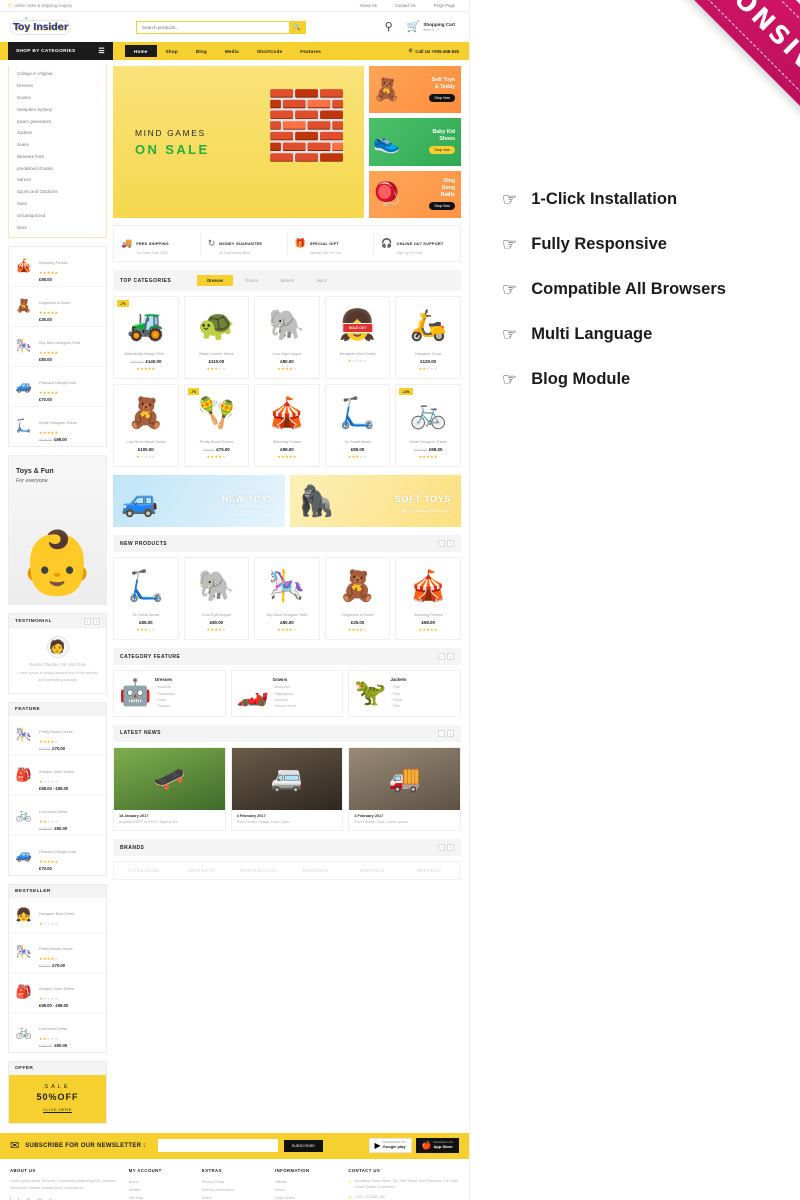 The image size is (800, 1200). I want to click on search-bar: 🔍, so click(221, 27).